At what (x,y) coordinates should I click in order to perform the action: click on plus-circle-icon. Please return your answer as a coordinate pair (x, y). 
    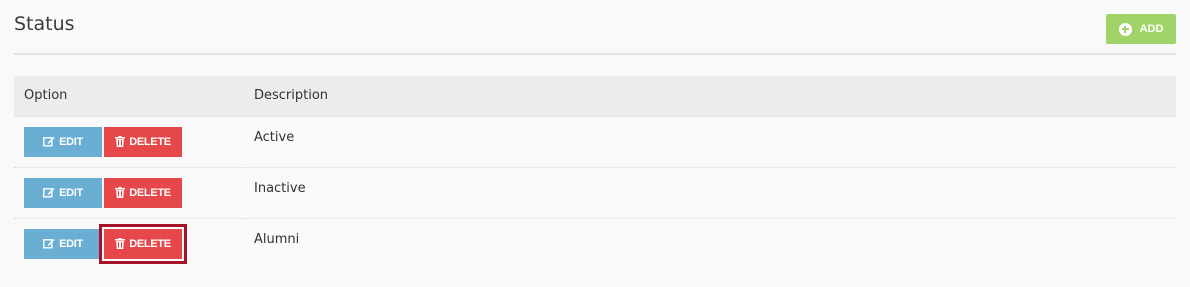
    Looking at the image, I should click on (1125, 29).